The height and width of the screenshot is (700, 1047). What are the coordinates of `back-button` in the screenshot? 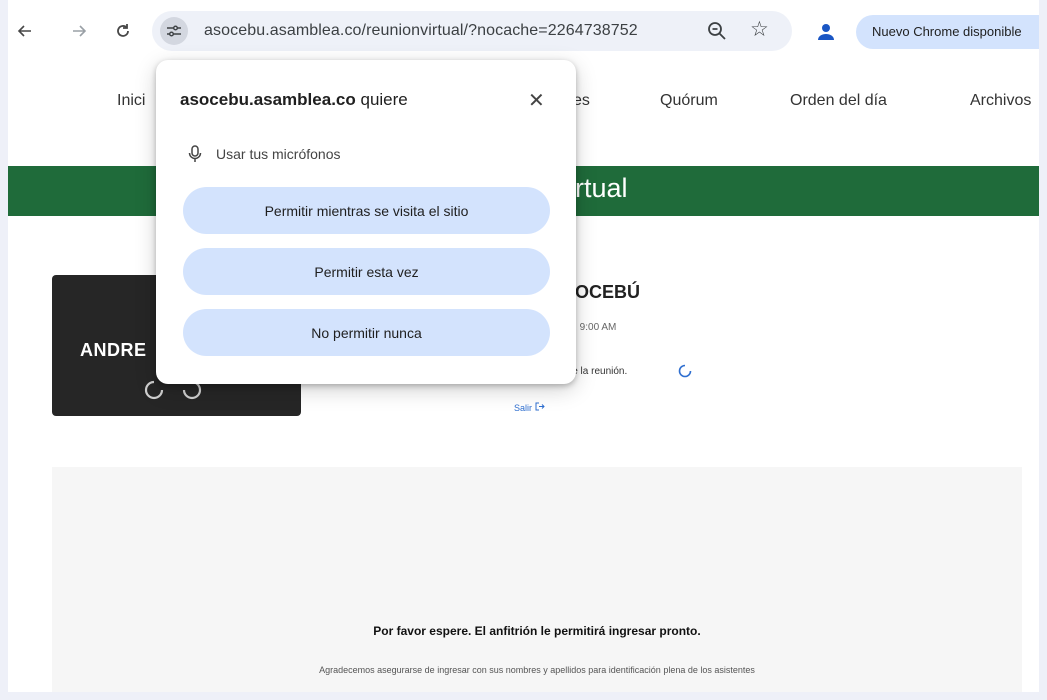 It's located at (25, 31).